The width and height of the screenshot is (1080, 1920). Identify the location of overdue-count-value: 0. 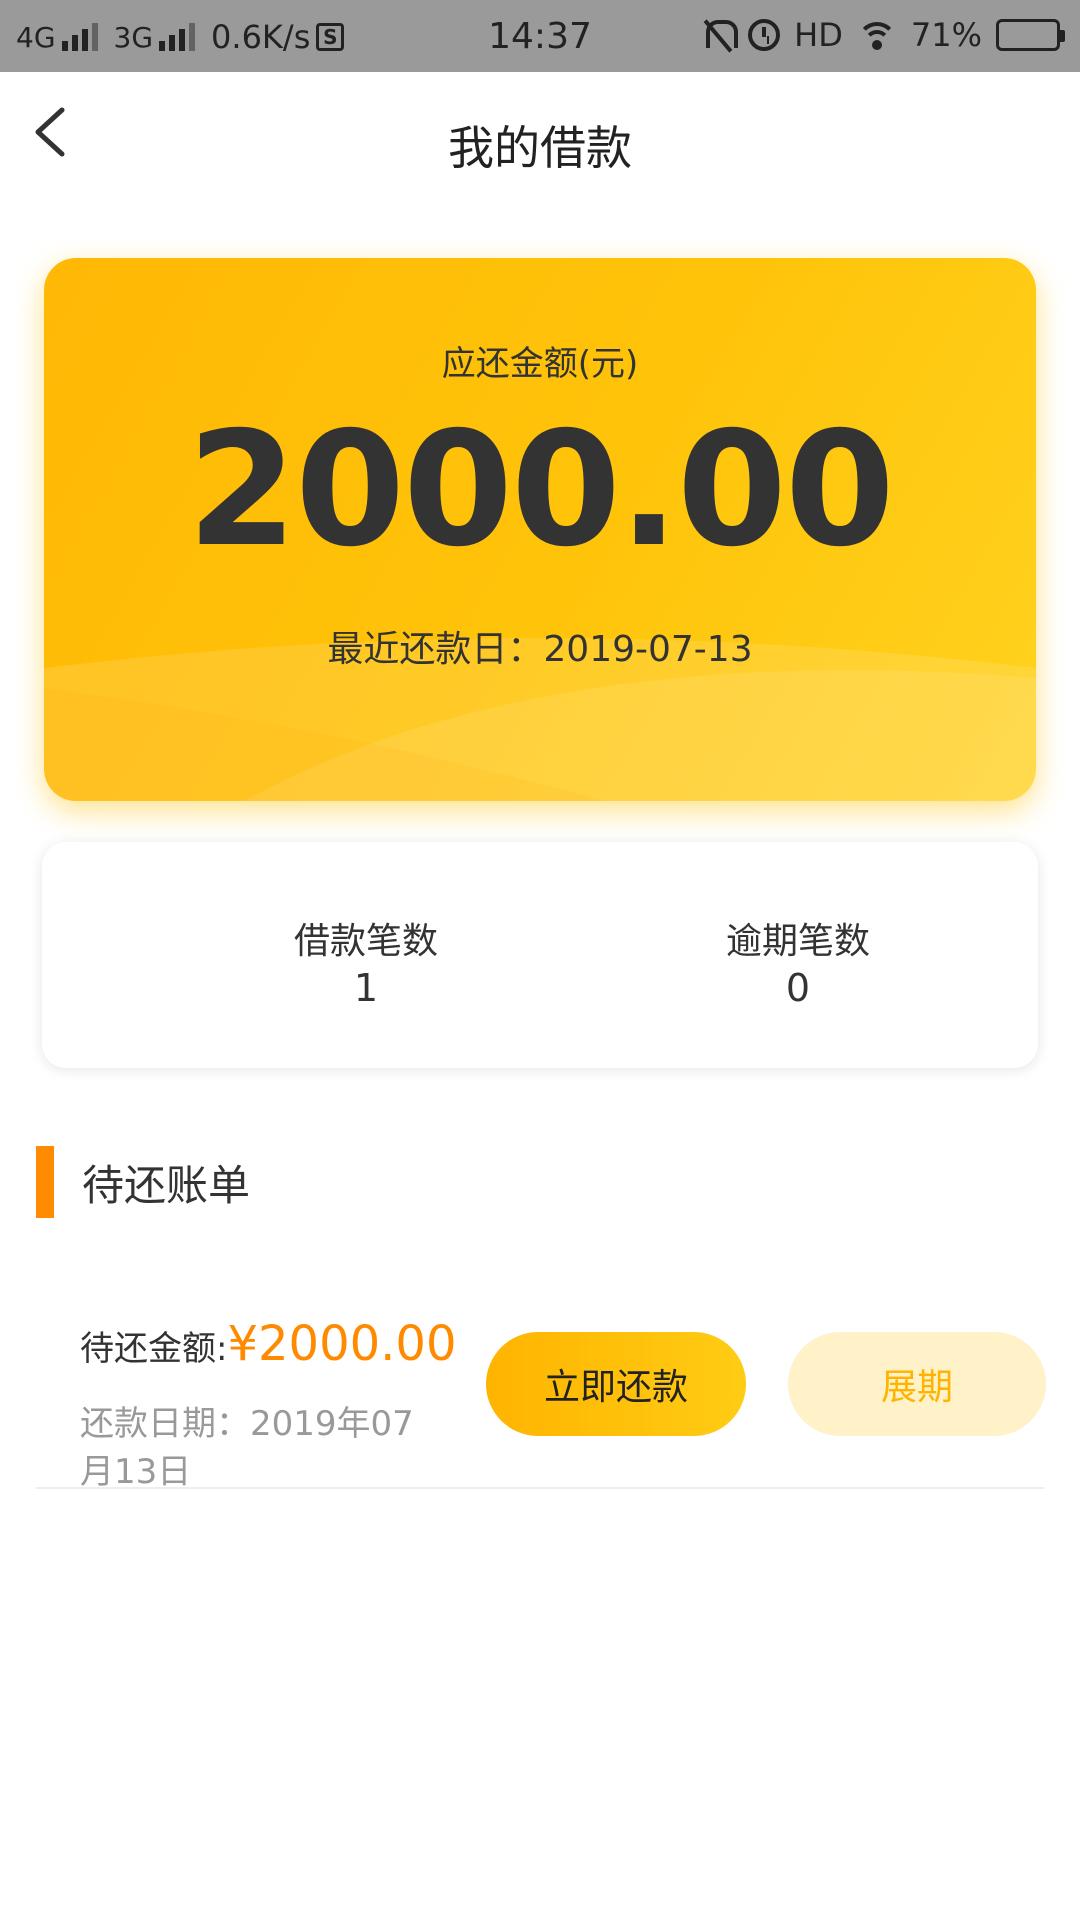
(798, 988).